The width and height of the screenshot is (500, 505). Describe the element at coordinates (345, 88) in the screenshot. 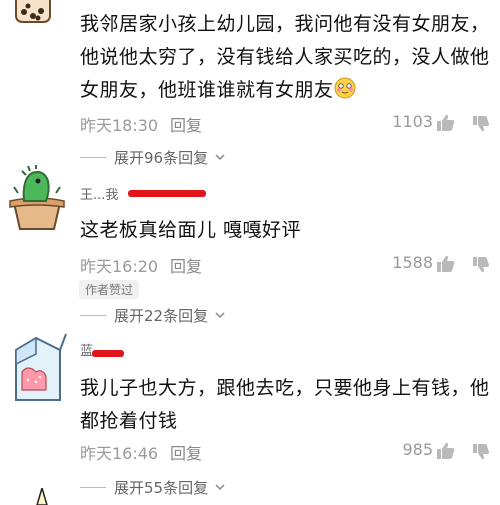

I see `shy-face-emoji-icon` at that location.